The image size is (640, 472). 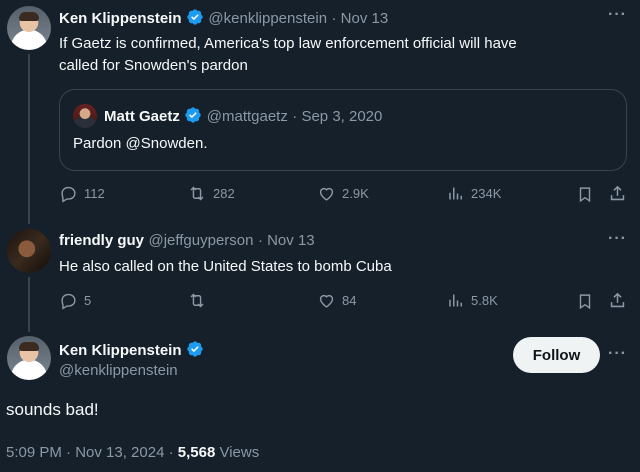 What do you see at coordinates (88, 300) in the screenshot?
I see `reply-count: 5` at bounding box center [88, 300].